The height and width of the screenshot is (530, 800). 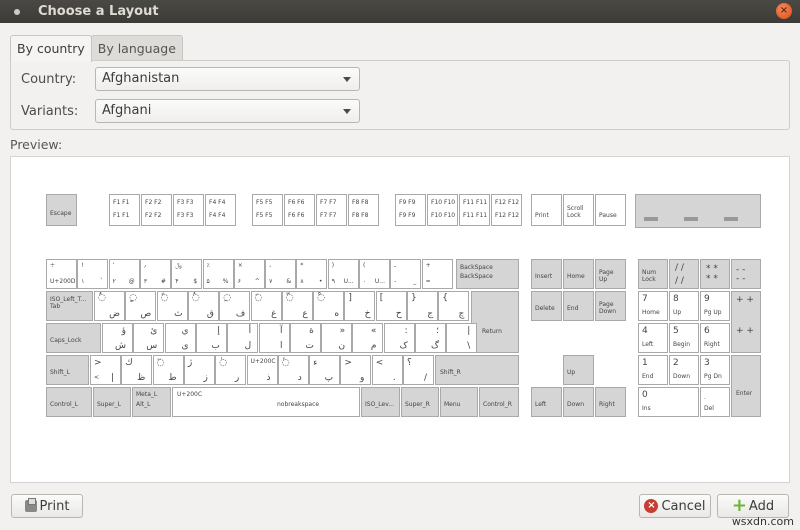 What do you see at coordinates (331, 210) in the screenshot?
I see `key-f7: F7 F7 F7 F7` at bounding box center [331, 210].